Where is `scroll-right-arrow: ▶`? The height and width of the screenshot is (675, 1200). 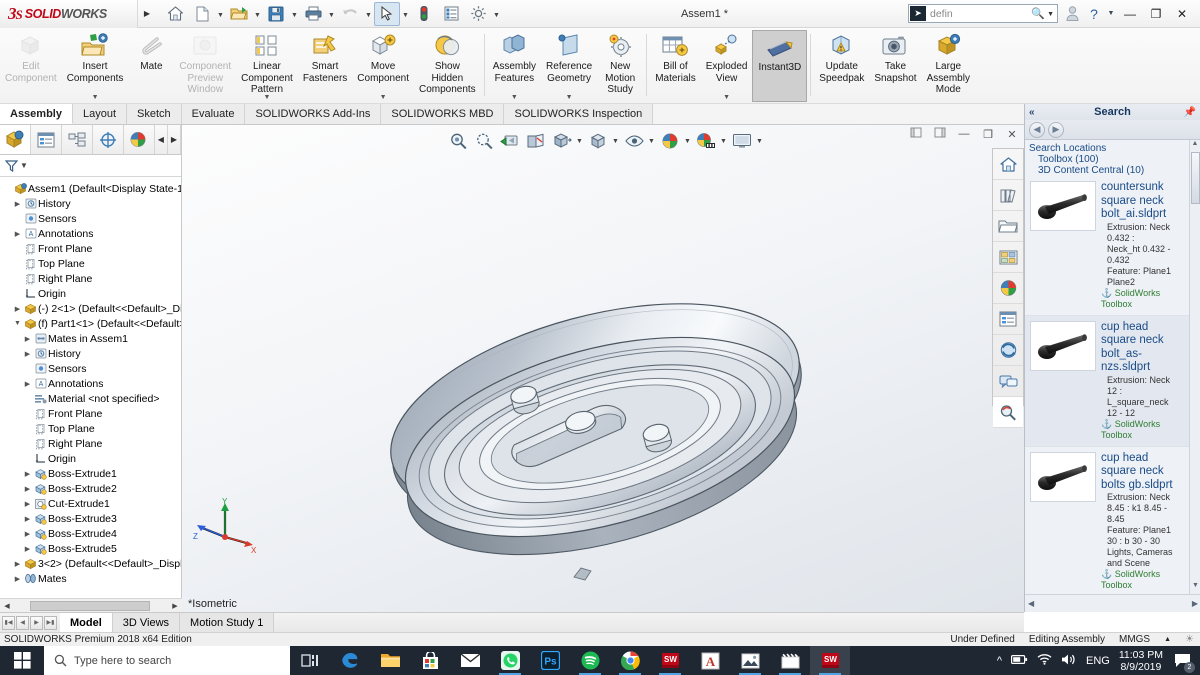 scroll-right-arrow: ▶ is located at coordinates (175, 606).